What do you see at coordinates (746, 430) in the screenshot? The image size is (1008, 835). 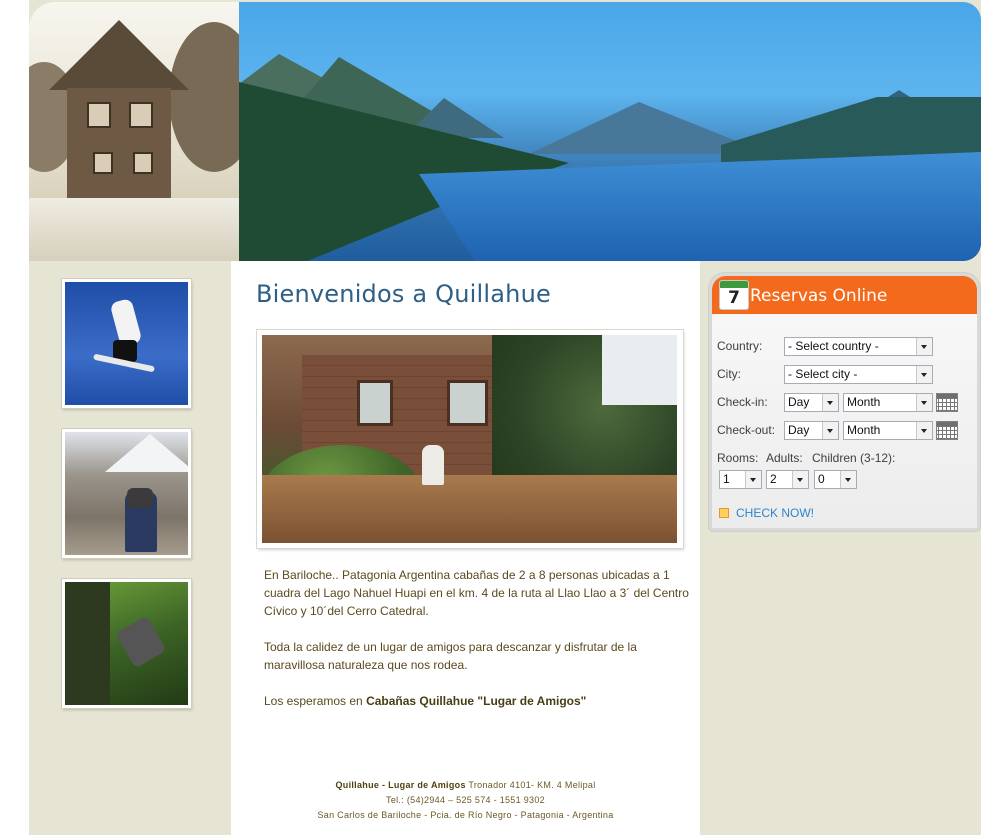 I see `checkout-label: Check-out:` at bounding box center [746, 430].